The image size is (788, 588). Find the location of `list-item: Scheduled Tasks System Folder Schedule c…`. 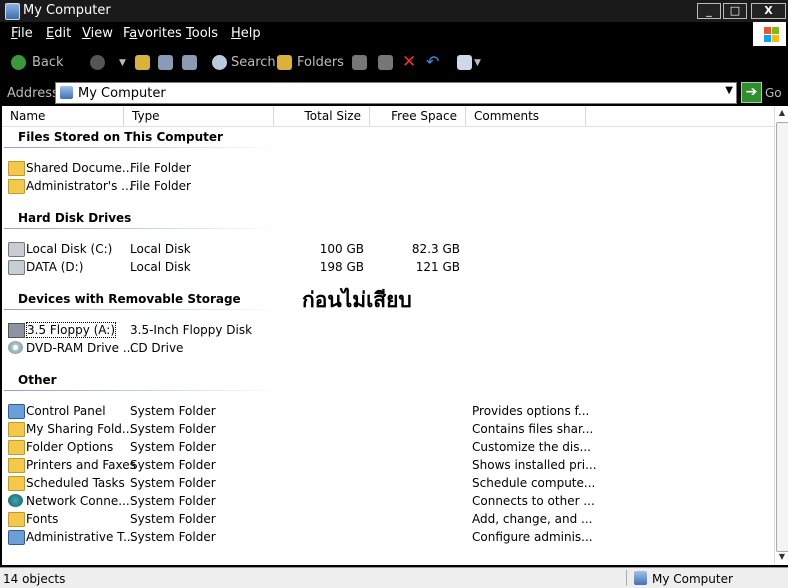

list-item: Scheduled Tasks System Folder Schedule c… is located at coordinates (388, 483).